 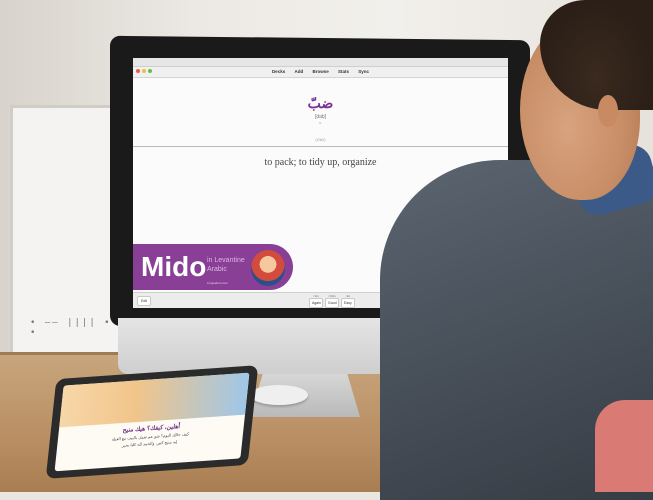 What do you see at coordinates (226, 265) in the screenshot?
I see `banner-subtitle: in Levantine Arabic` at bounding box center [226, 265].